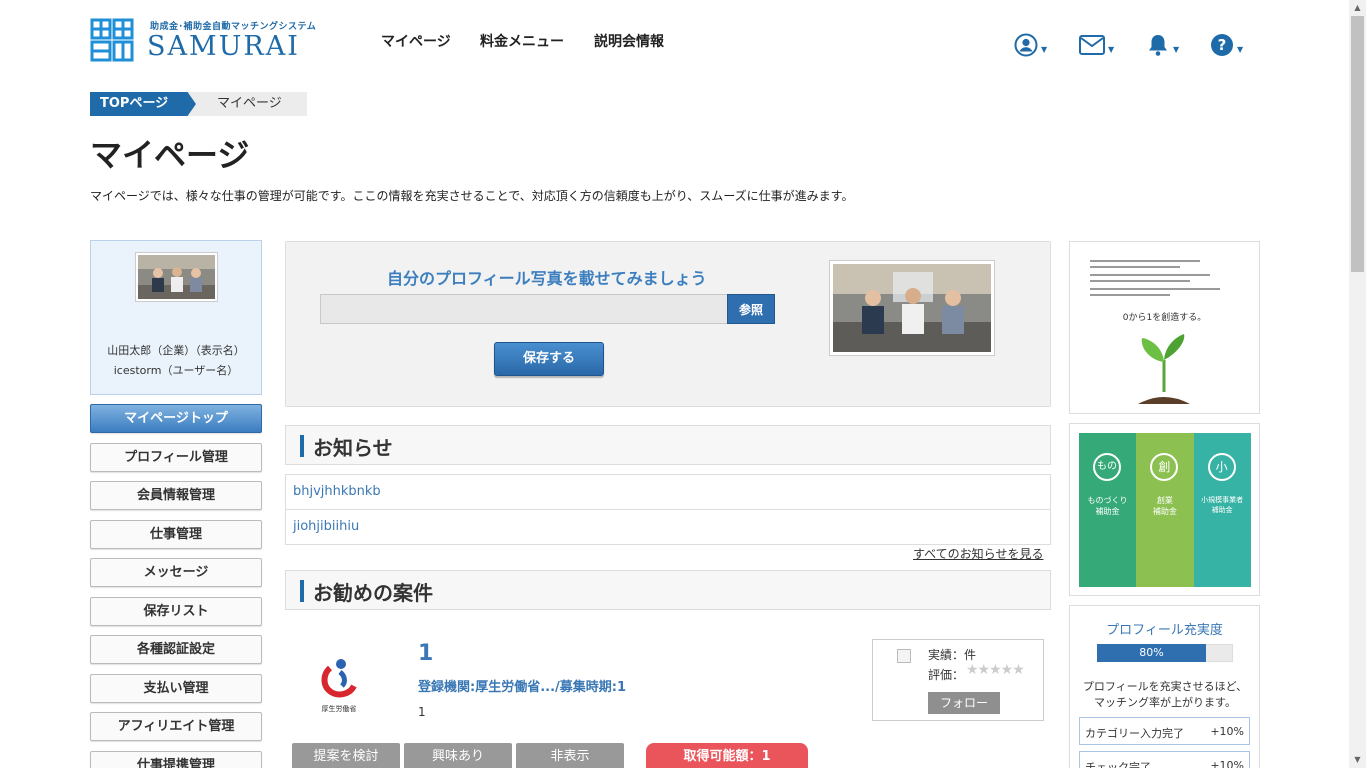  Describe the element at coordinates (112, 40) in the screenshot. I see `samurai-logo-mark` at that location.